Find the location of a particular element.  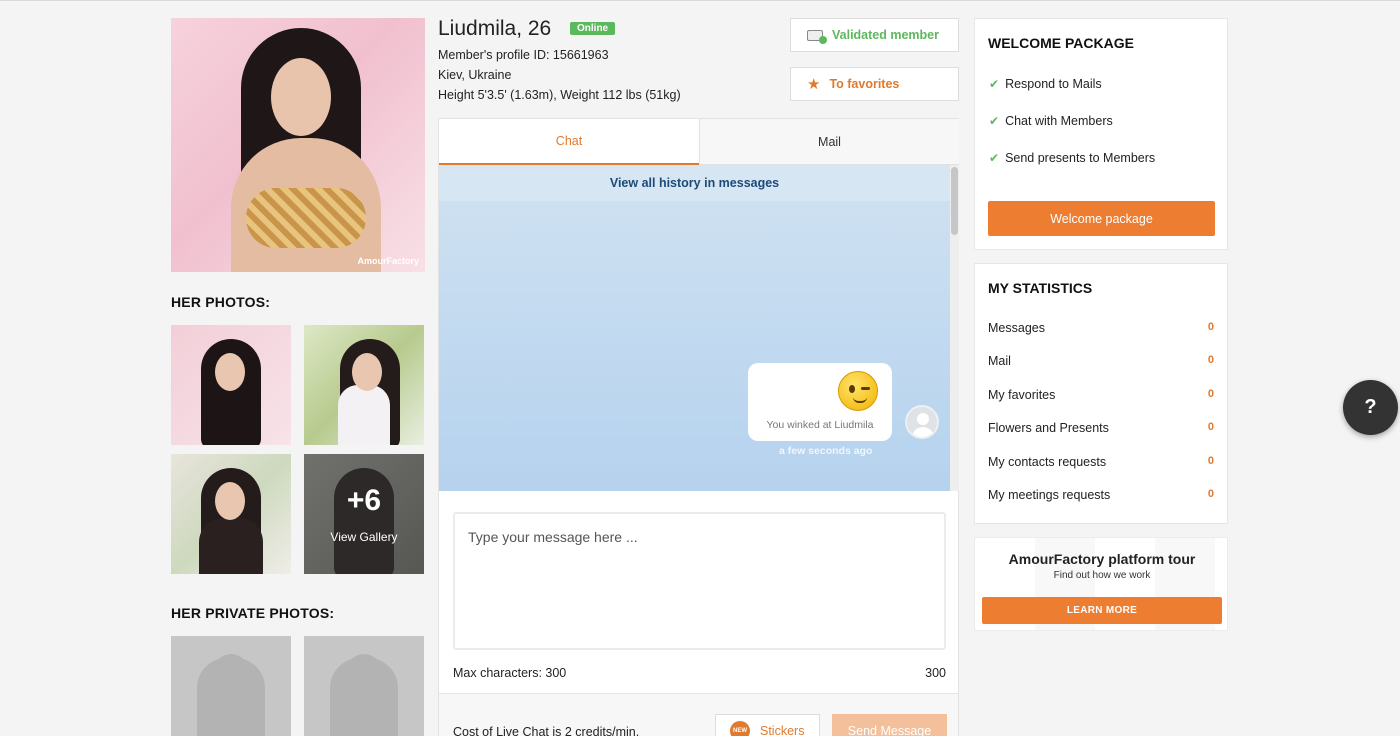

welcome-item-2: ✔ Chat with Members is located at coordinates (1051, 121).